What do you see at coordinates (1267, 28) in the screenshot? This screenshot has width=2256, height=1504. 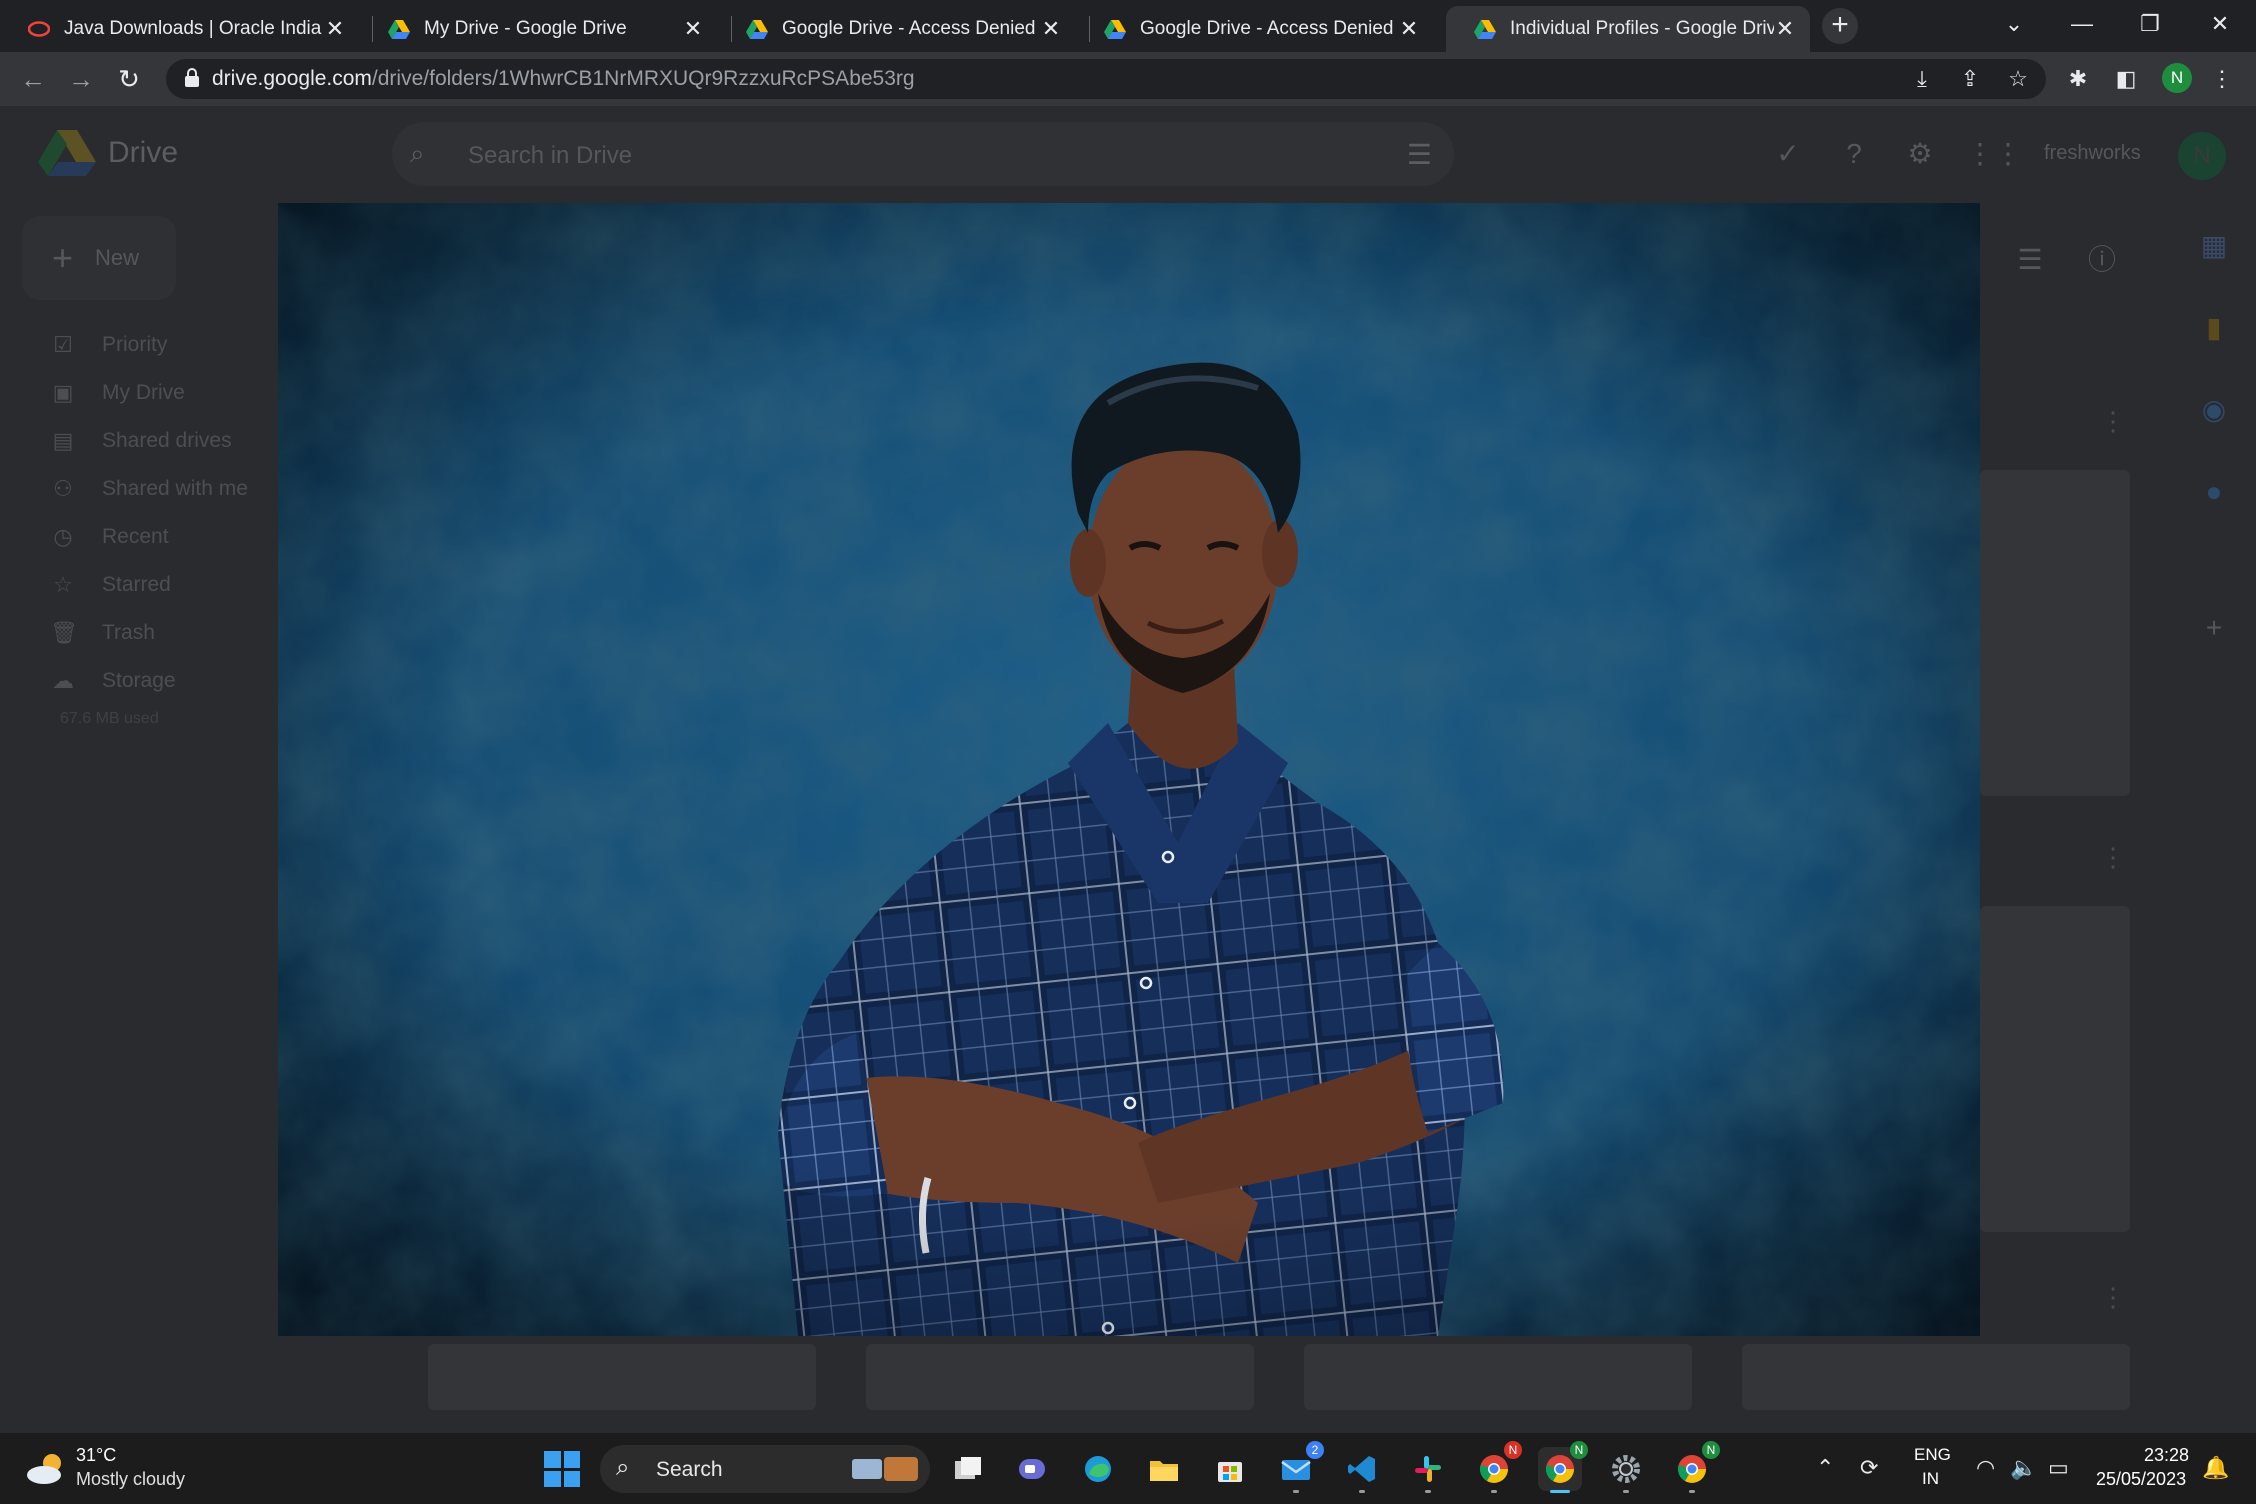 I see `tab-title: Google Drive - Access Denied` at bounding box center [1267, 28].